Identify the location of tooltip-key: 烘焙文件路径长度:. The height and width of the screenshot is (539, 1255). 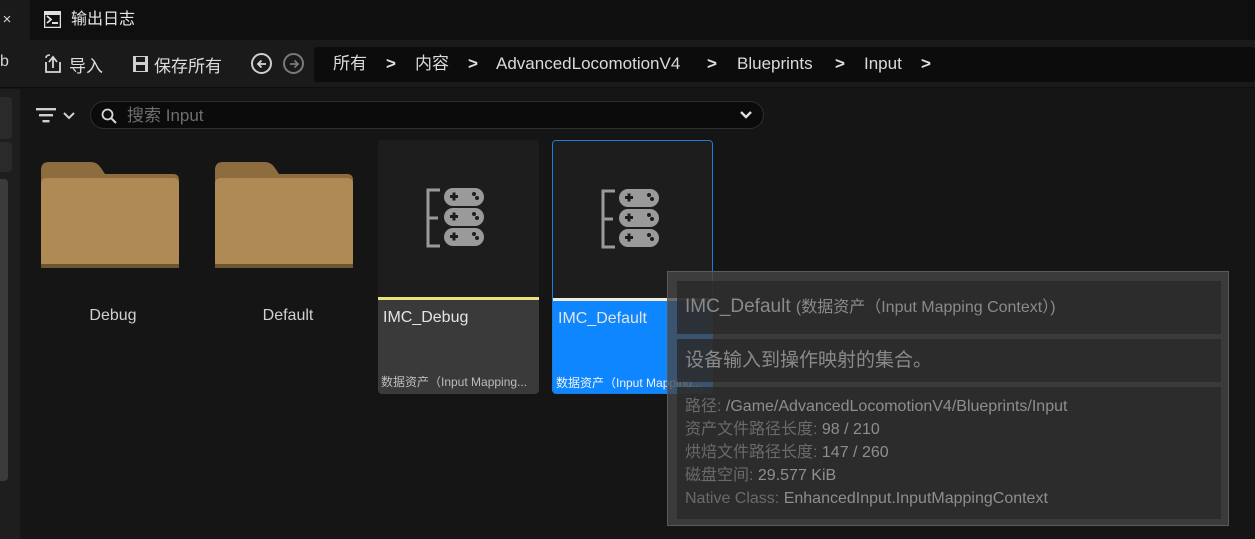
(751, 452).